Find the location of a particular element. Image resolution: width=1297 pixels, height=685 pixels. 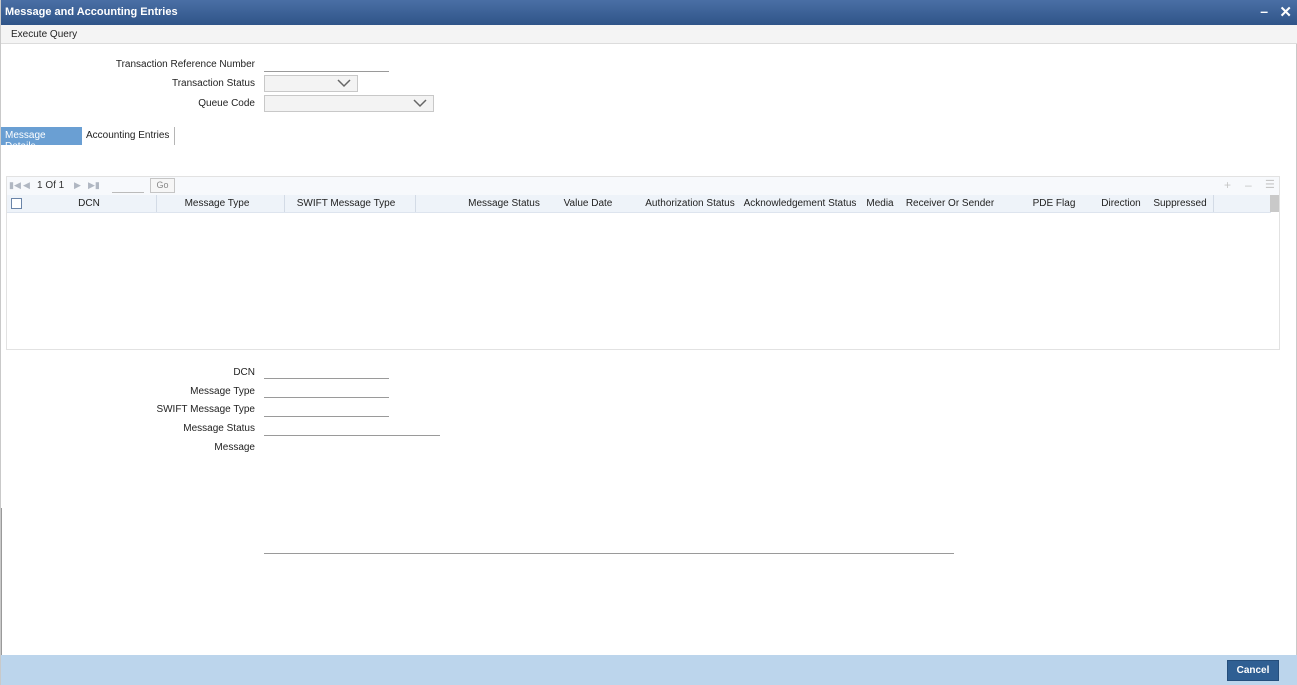

column-header: Authorization Status is located at coordinates (690, 203).